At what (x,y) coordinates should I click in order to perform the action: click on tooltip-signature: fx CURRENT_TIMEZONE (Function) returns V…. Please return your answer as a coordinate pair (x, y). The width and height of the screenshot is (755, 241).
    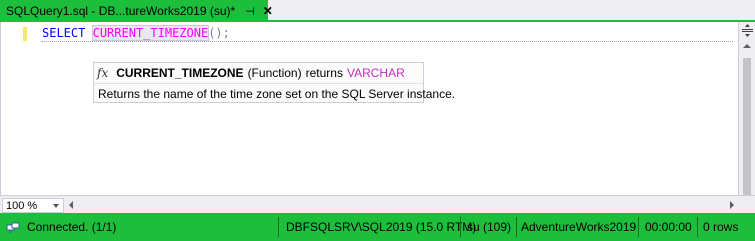
    Looking at the image, I should click on (251, 73).